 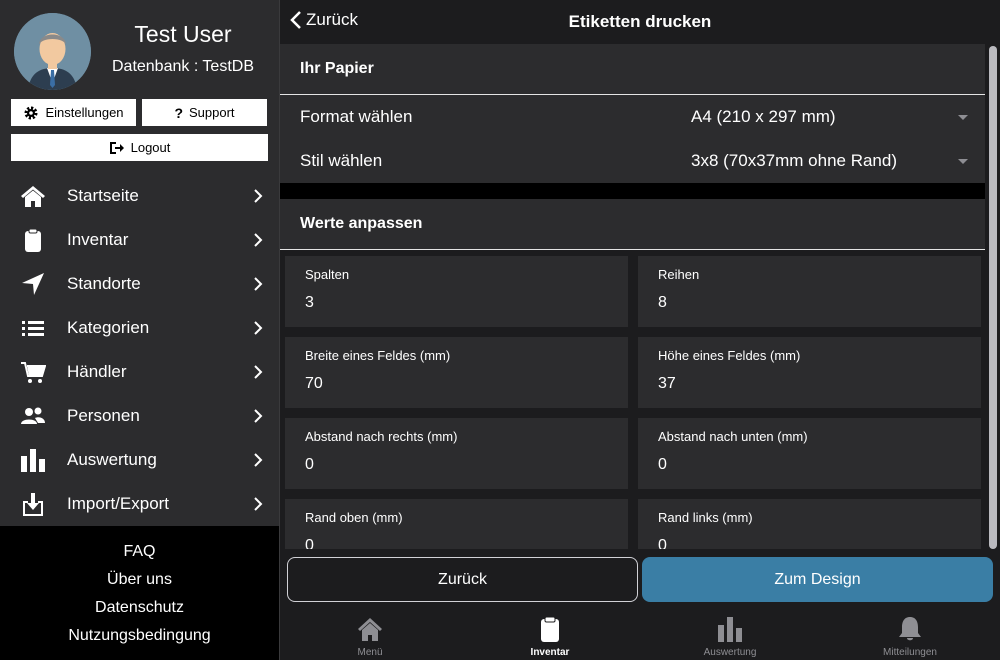 I want to click on cart-icon, so click(x=33, y=372).